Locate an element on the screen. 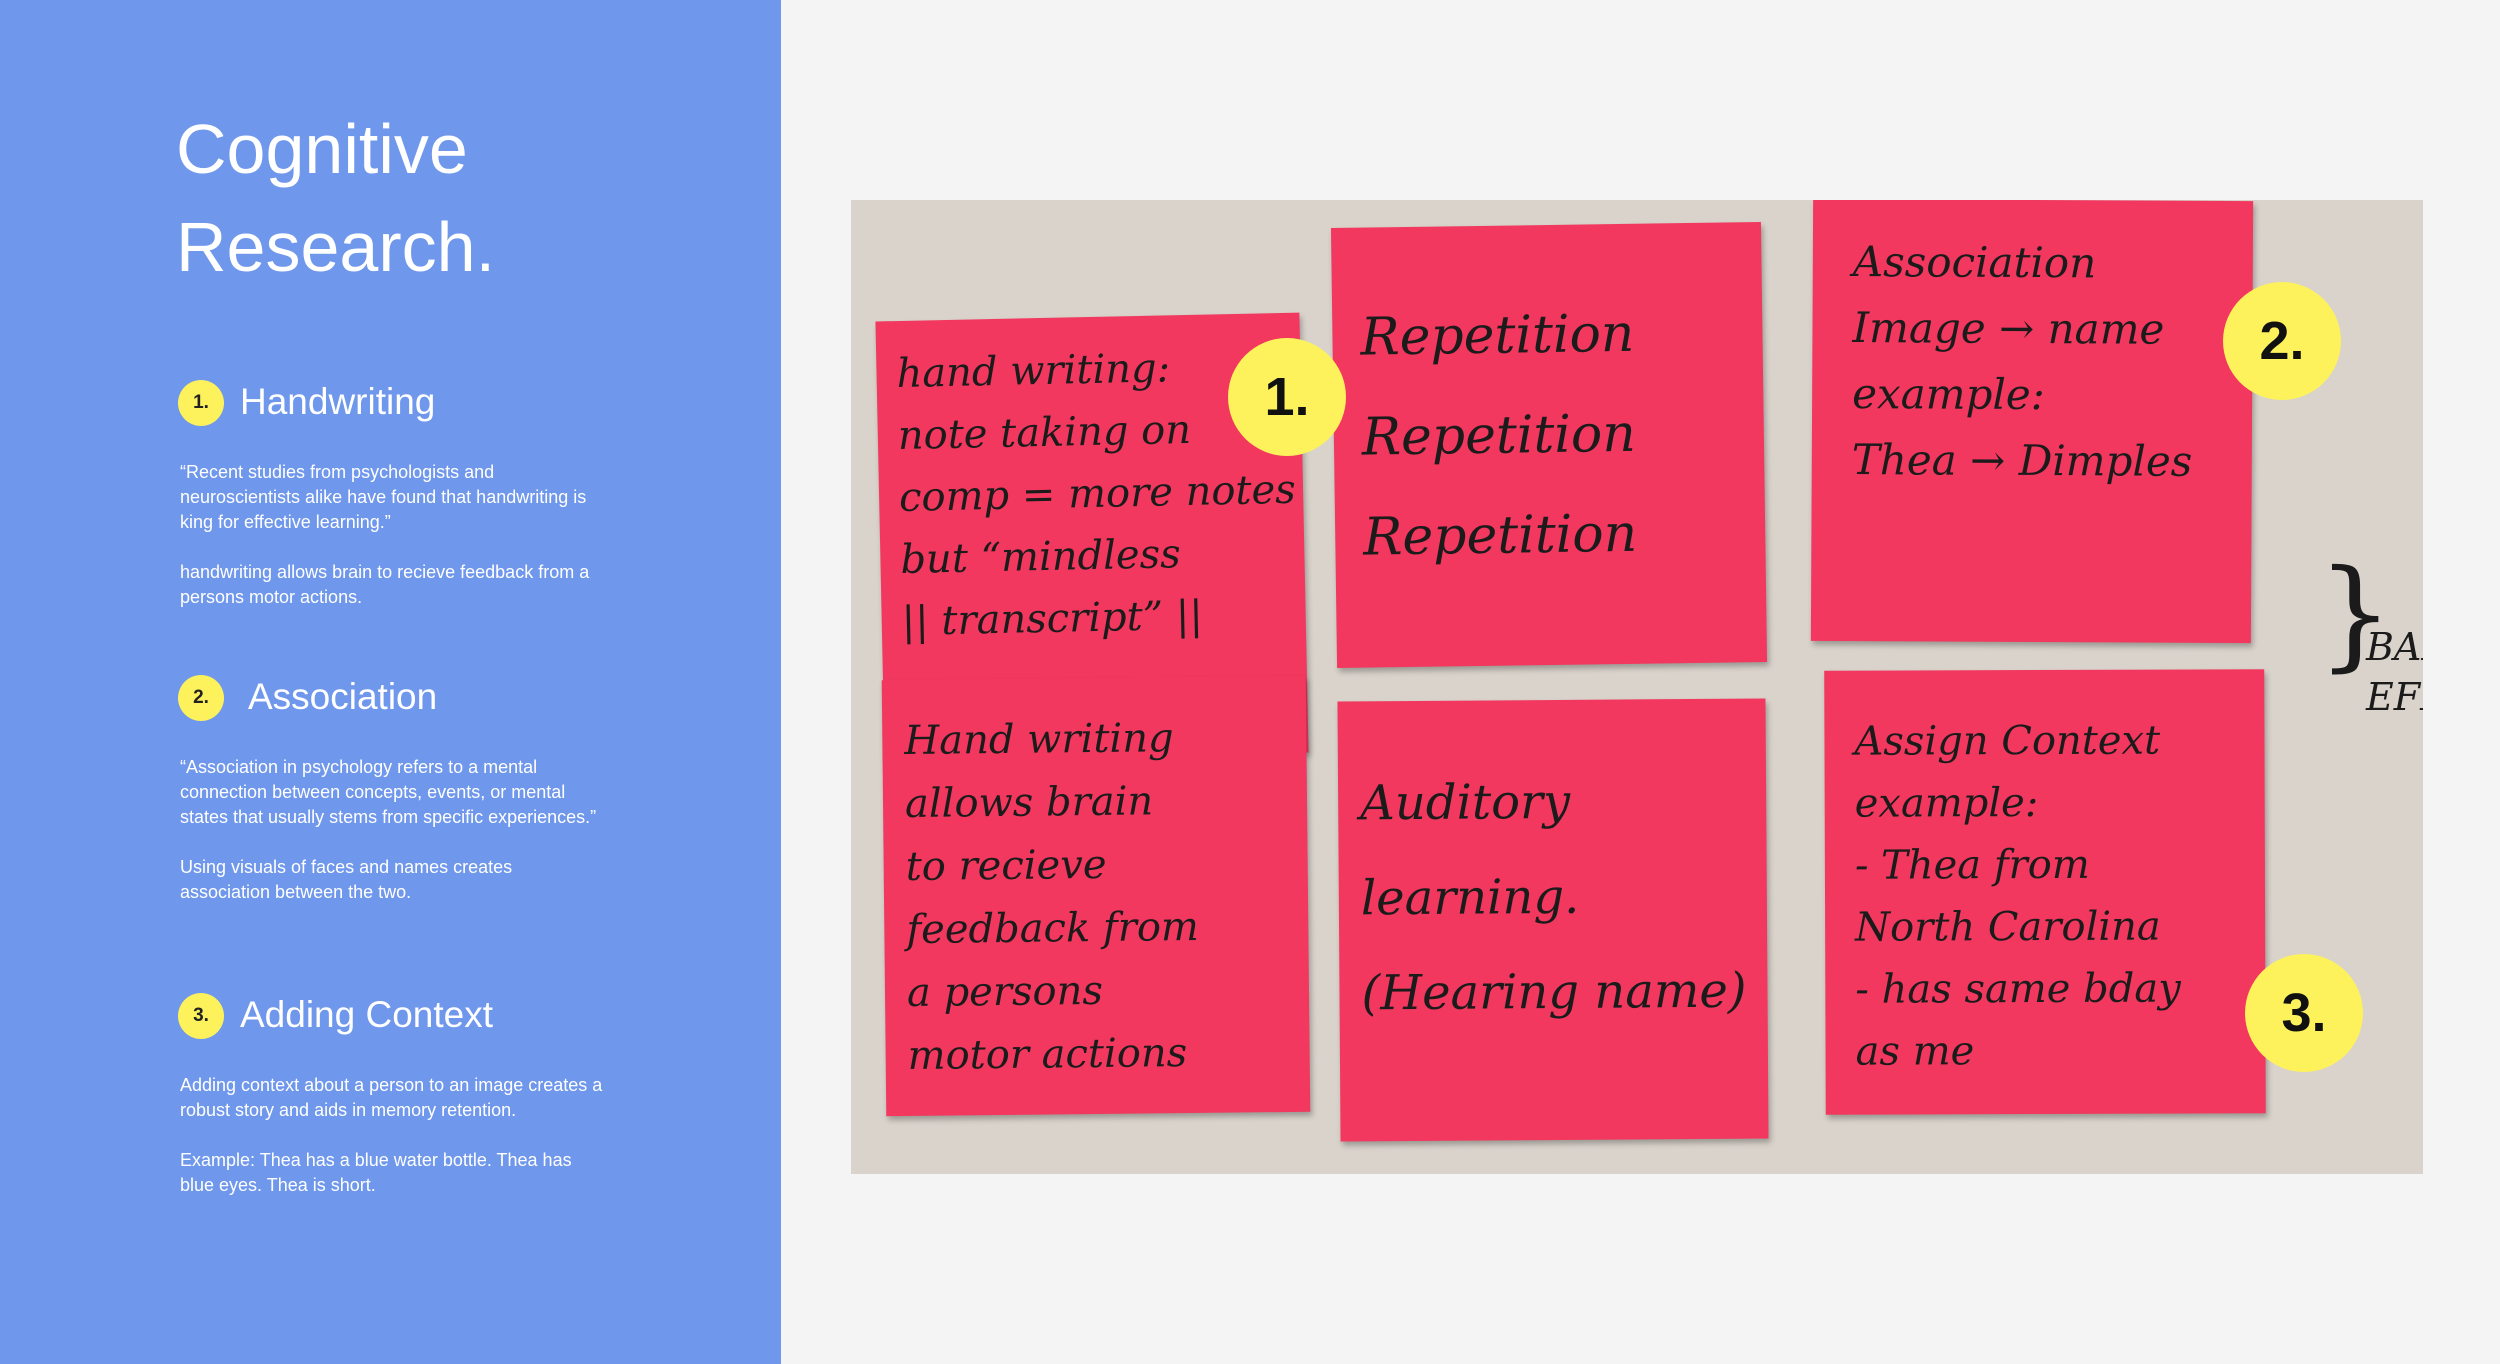  section-heading: Handwriting is located at coordinates (338, 401).